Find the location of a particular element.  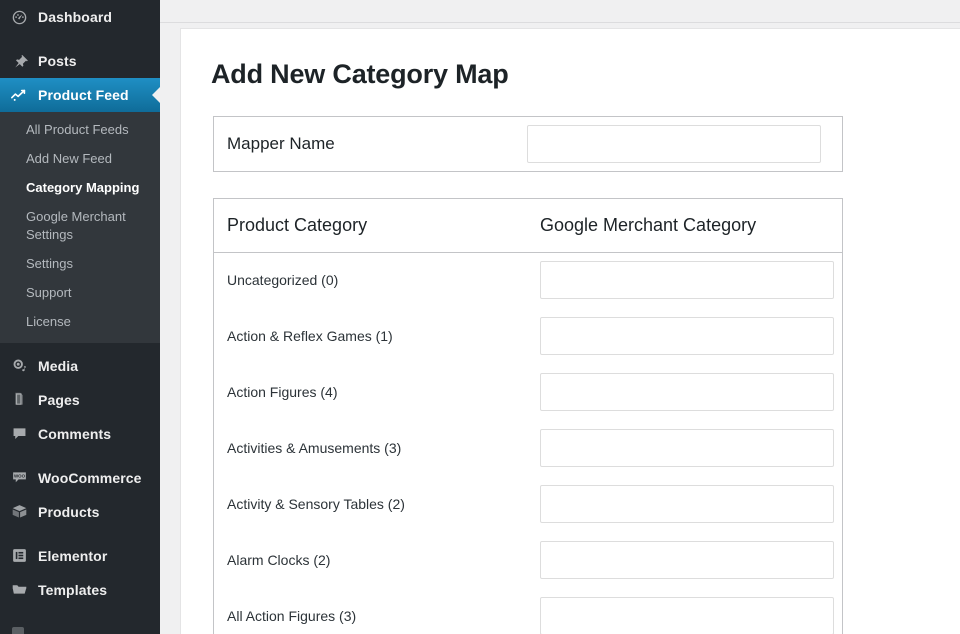

box-icon is located at coordinates (19, 512).